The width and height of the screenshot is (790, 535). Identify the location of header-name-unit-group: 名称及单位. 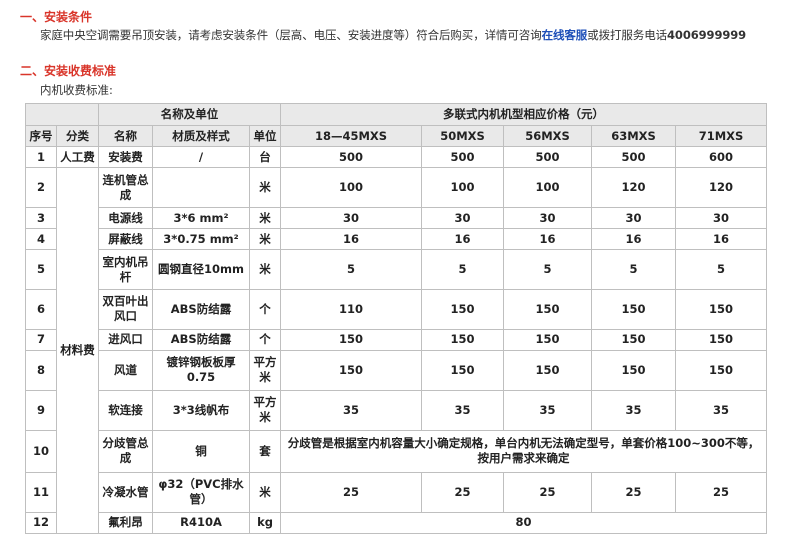
(189, 114).